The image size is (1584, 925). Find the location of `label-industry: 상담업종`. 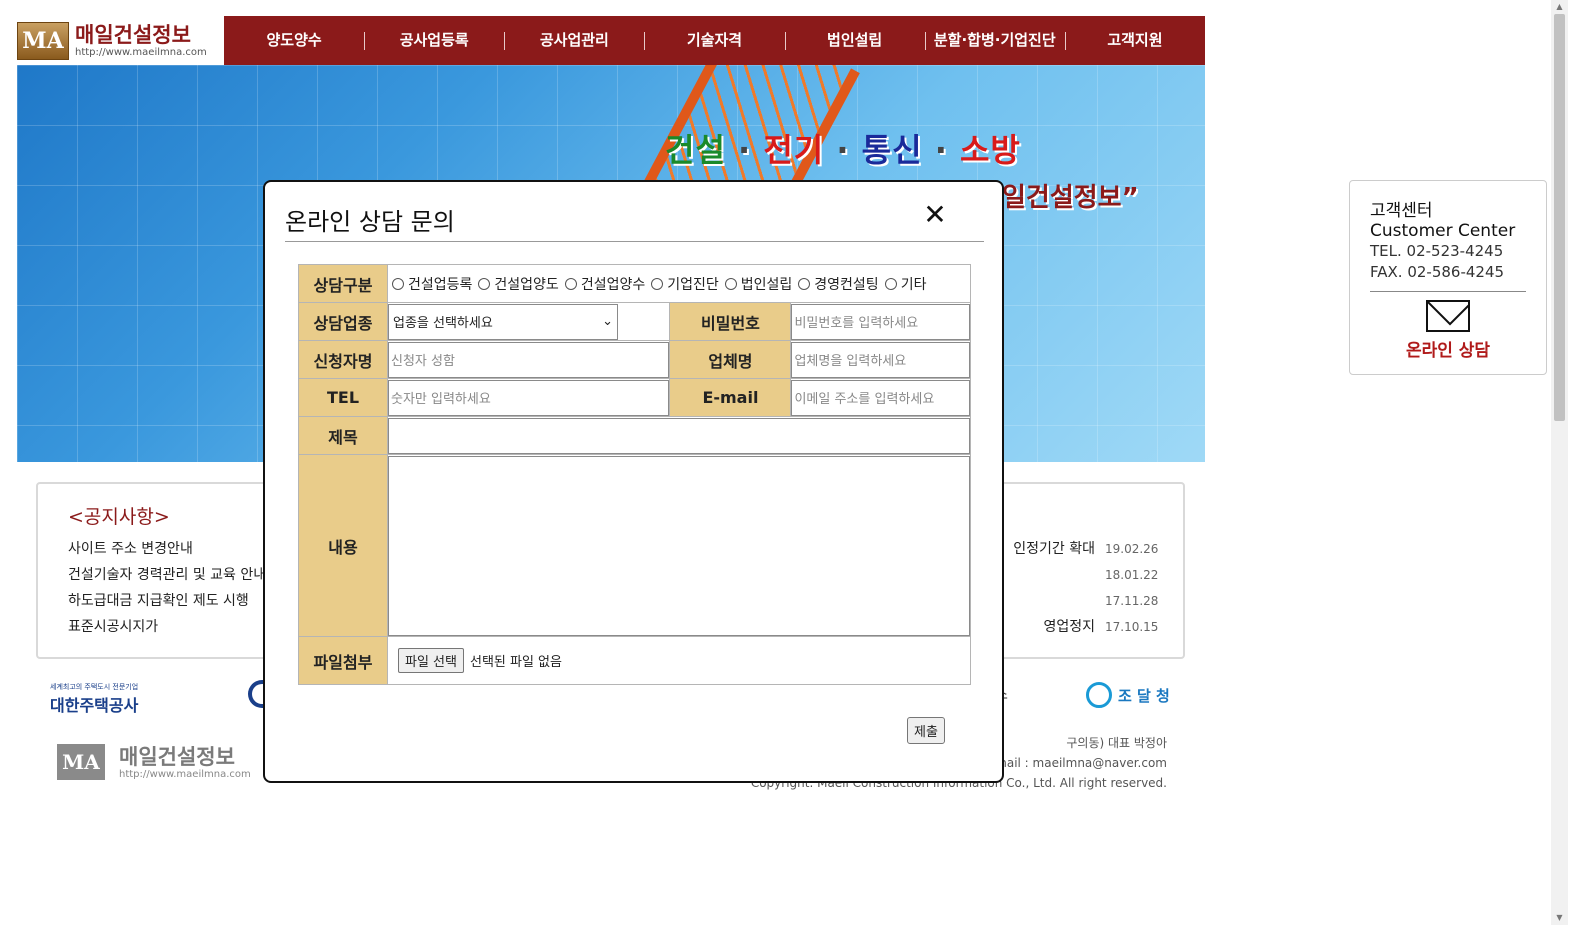

label-industry: 상담업종 is located at coordinates (343, 321).